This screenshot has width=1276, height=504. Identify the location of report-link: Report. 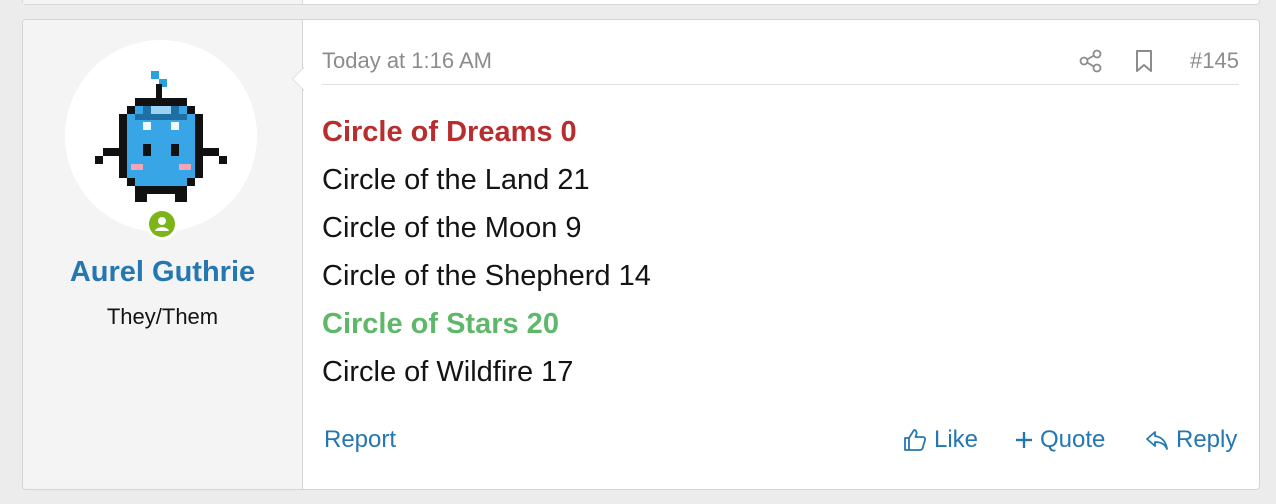
(360, 440).